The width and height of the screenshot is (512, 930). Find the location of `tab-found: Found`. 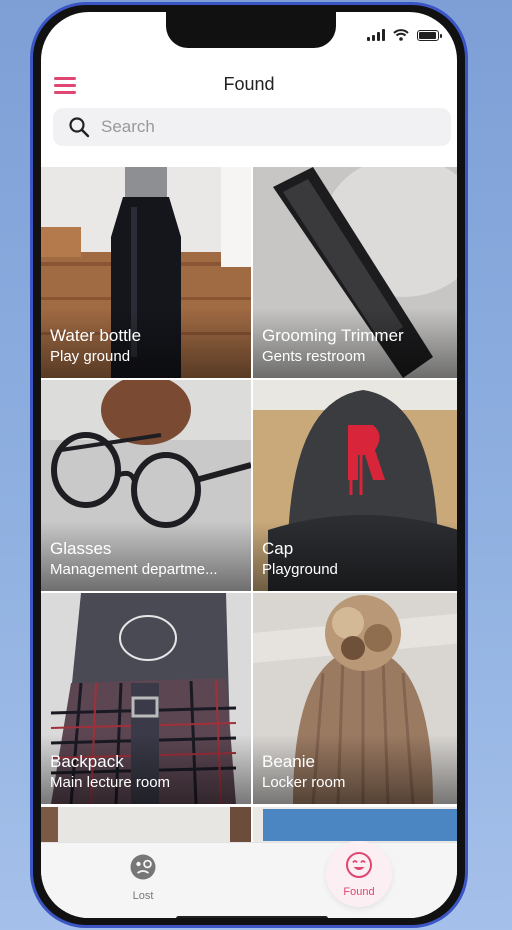

tab-found: Found is located at coordinates (359, 874).